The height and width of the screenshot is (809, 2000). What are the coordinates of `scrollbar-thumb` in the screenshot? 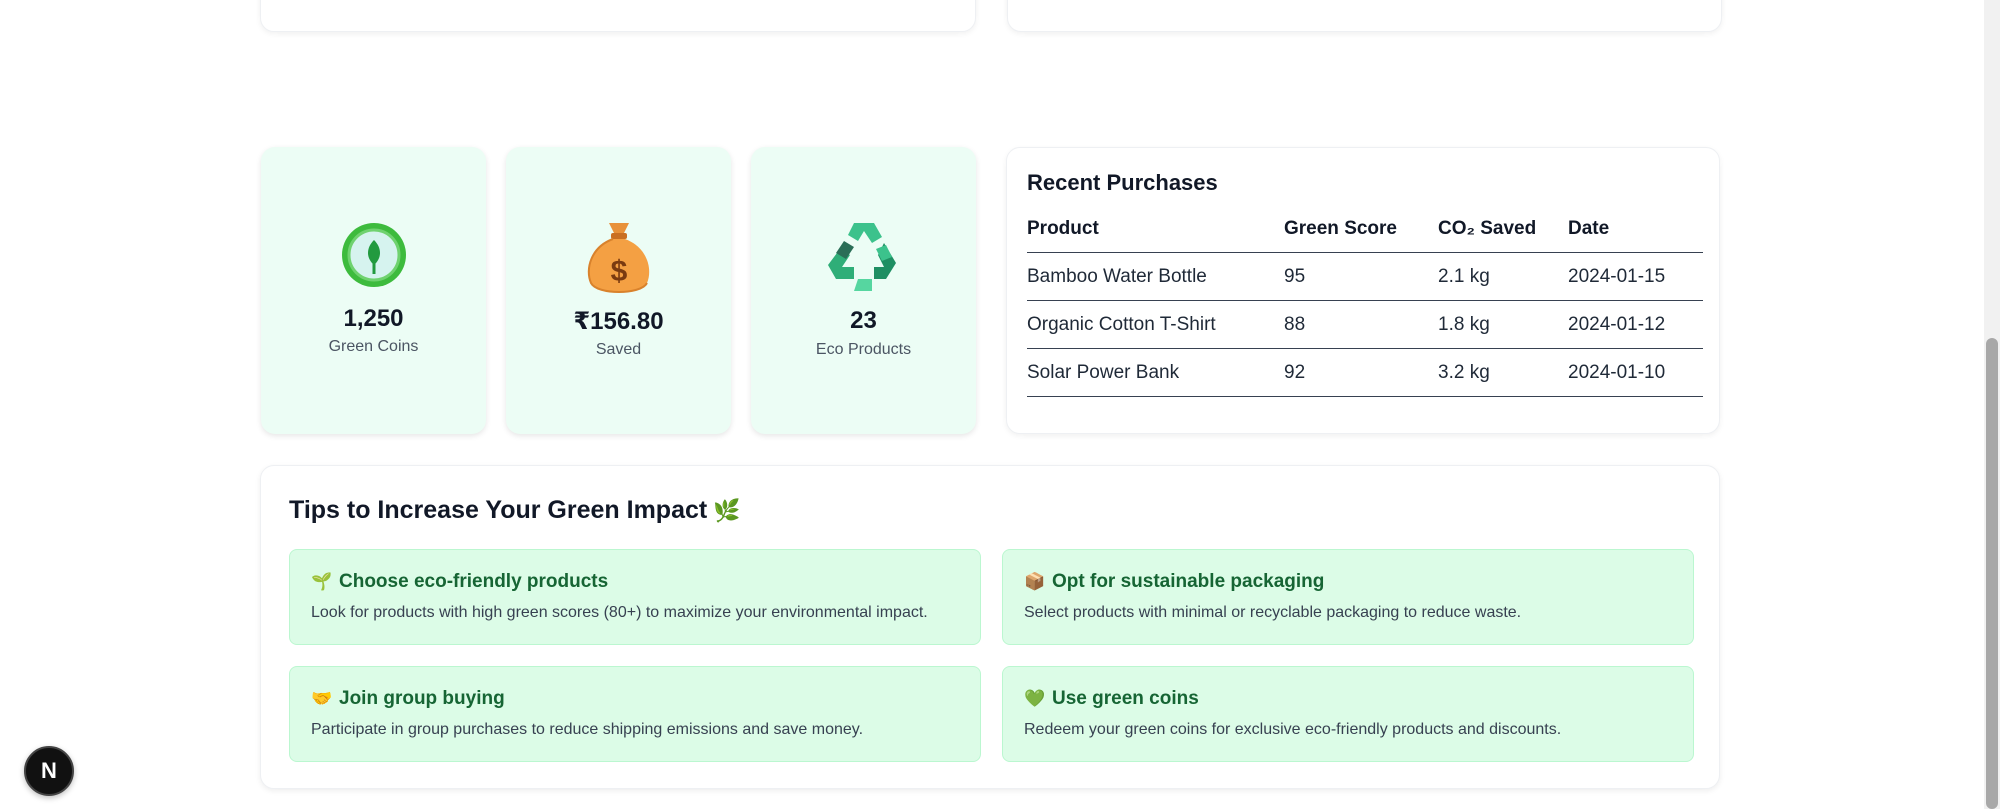 It's located at (1992, 573).